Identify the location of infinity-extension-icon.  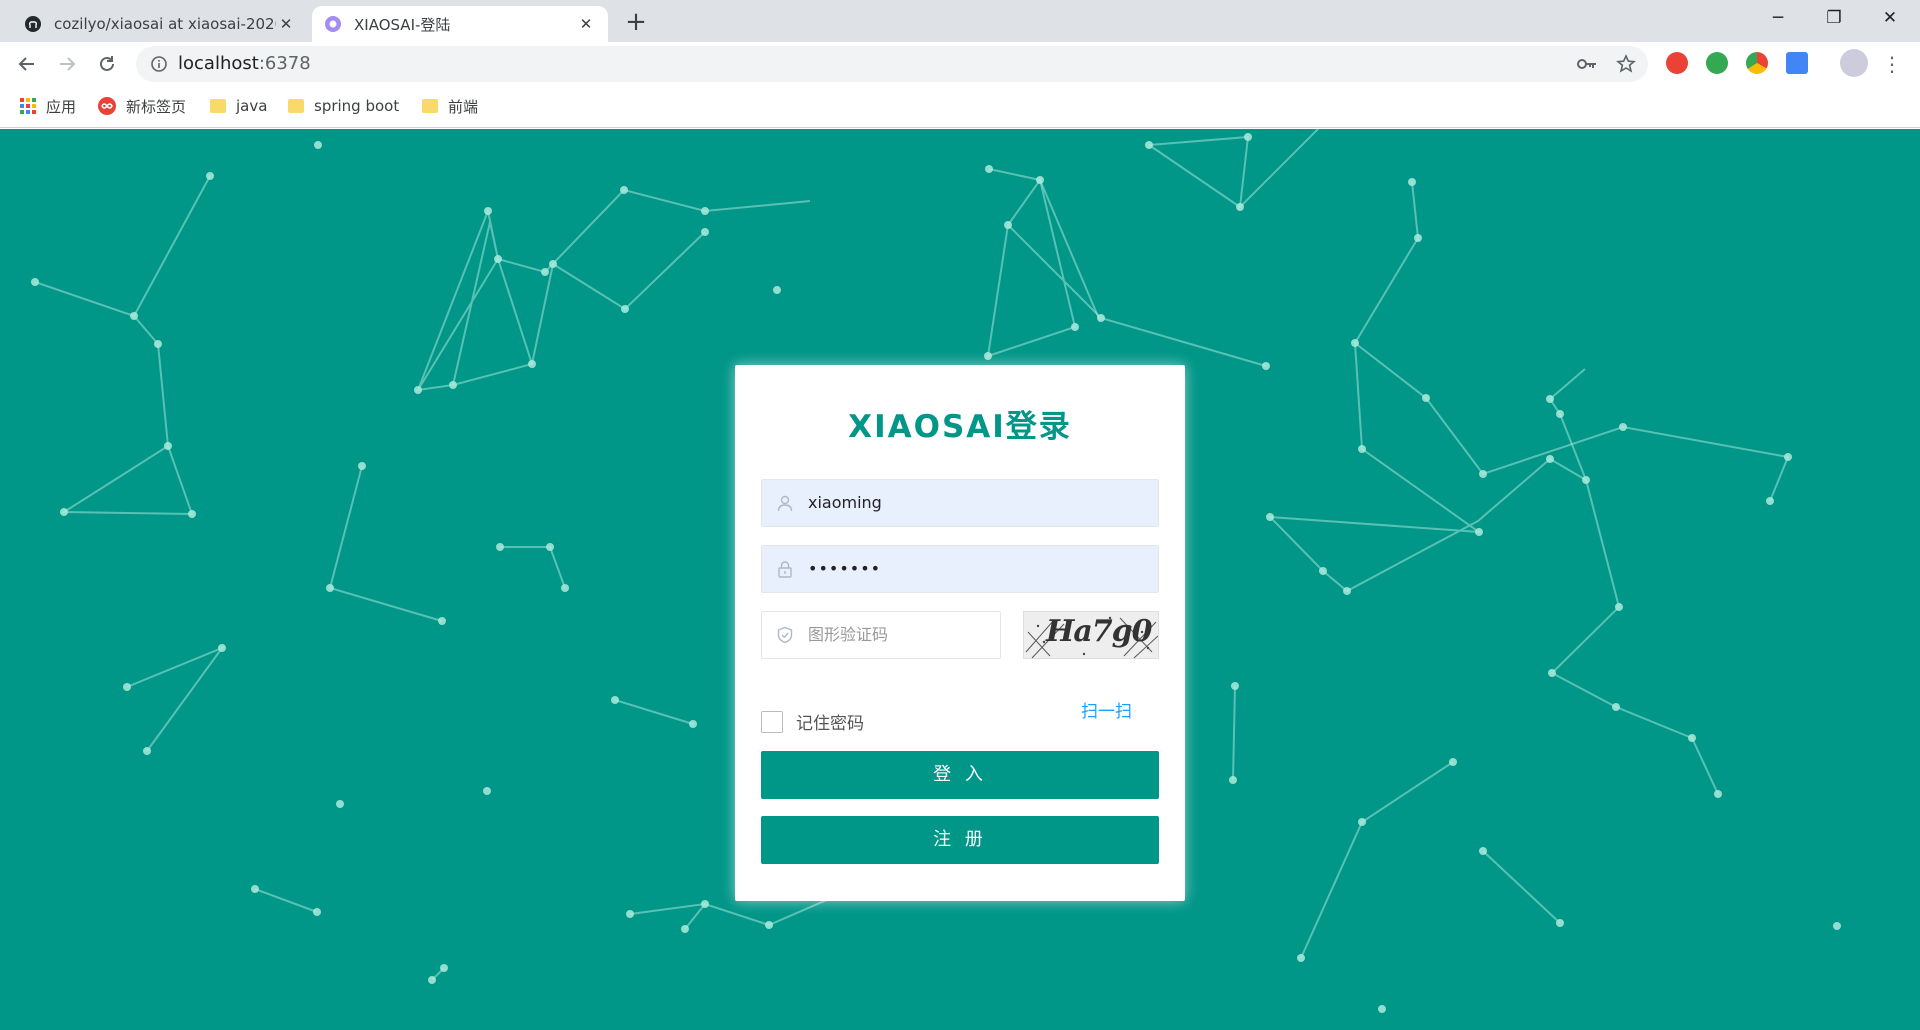
(1677, 63).